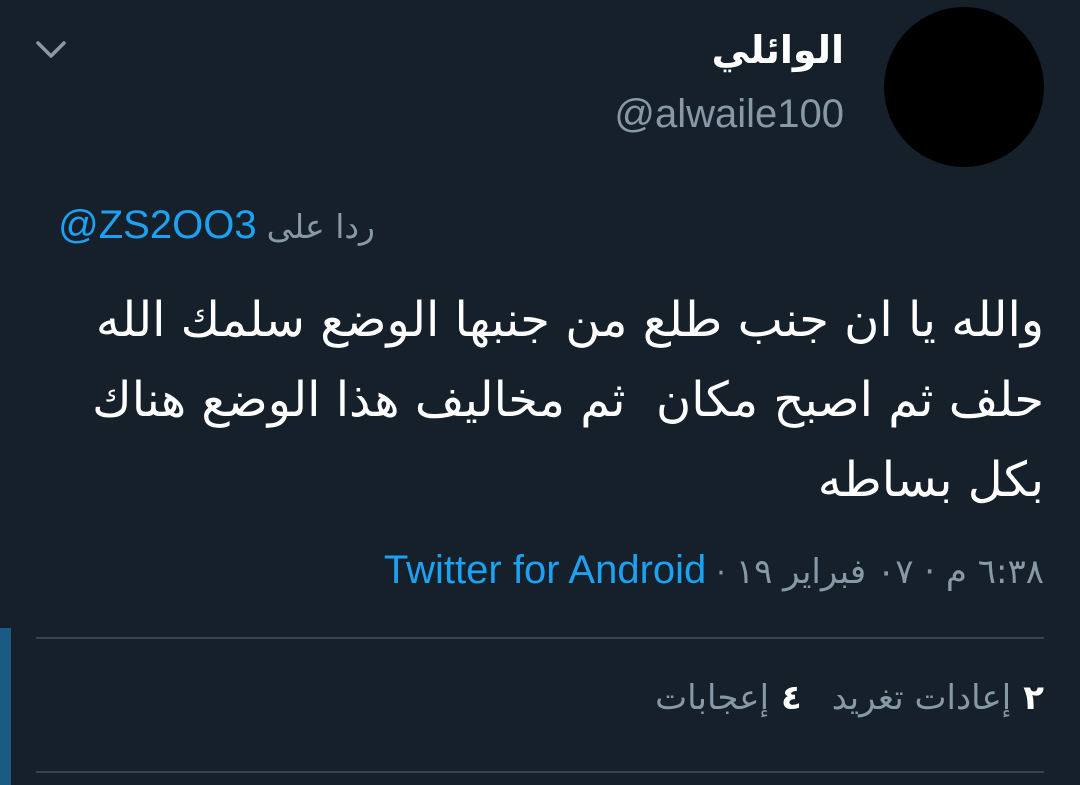 Image resolution: width=1080 pixels, height=785 pixels. What do you see at coordinates (729, 114) in the screenshot?
I see `user-handle: @alwaile100` at bounding box center [729, 114].